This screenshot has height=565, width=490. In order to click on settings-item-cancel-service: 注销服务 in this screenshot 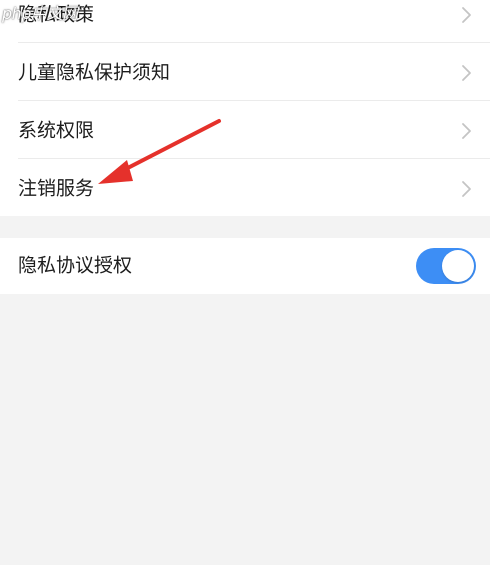, I will do `click(245, 188)`.